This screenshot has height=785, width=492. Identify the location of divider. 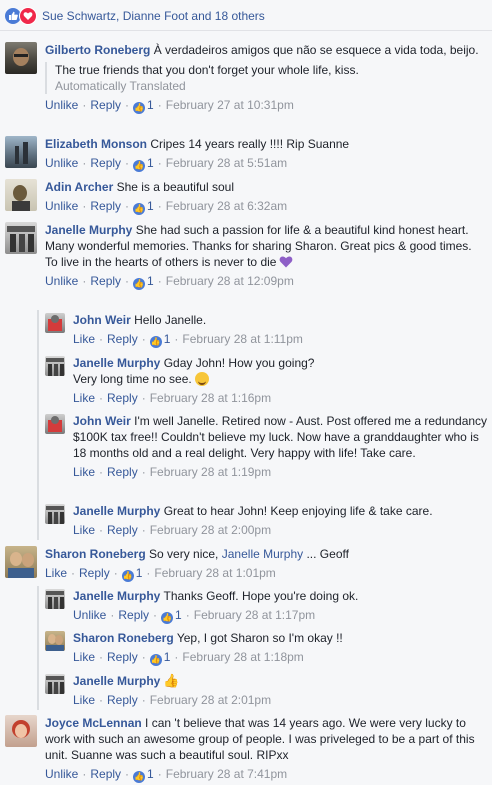
(246, 30).